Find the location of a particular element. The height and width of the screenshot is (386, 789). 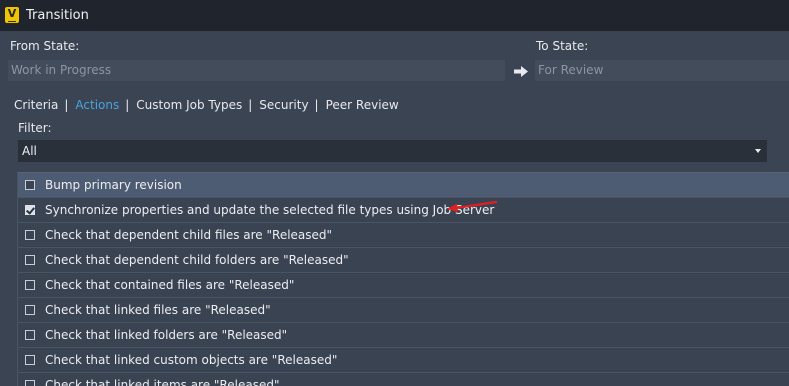

tab-custom-job-types: Custom Job Types is located at coordinates (189, 105).